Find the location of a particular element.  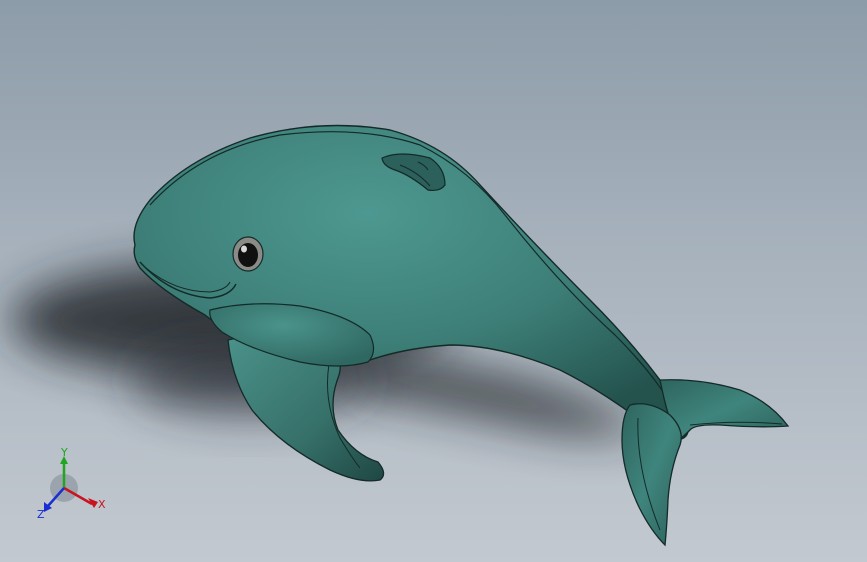

tail-fluke is located at coordinates (705, 463).